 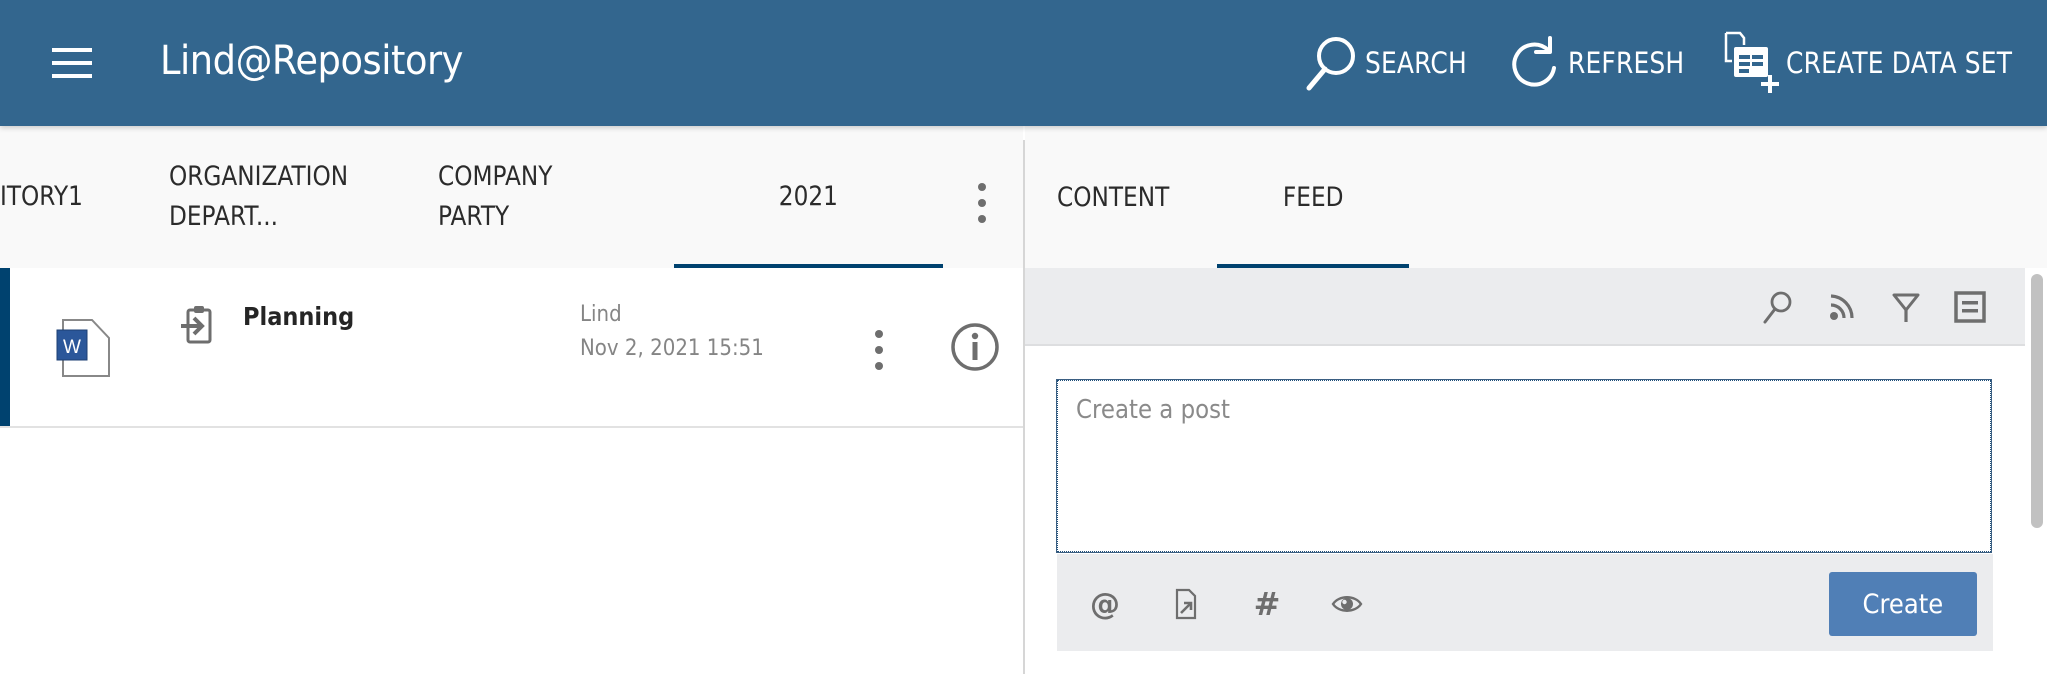 I want to click on create-data-set-label: CREATE DATA SET, so click(x=1899, y=63).